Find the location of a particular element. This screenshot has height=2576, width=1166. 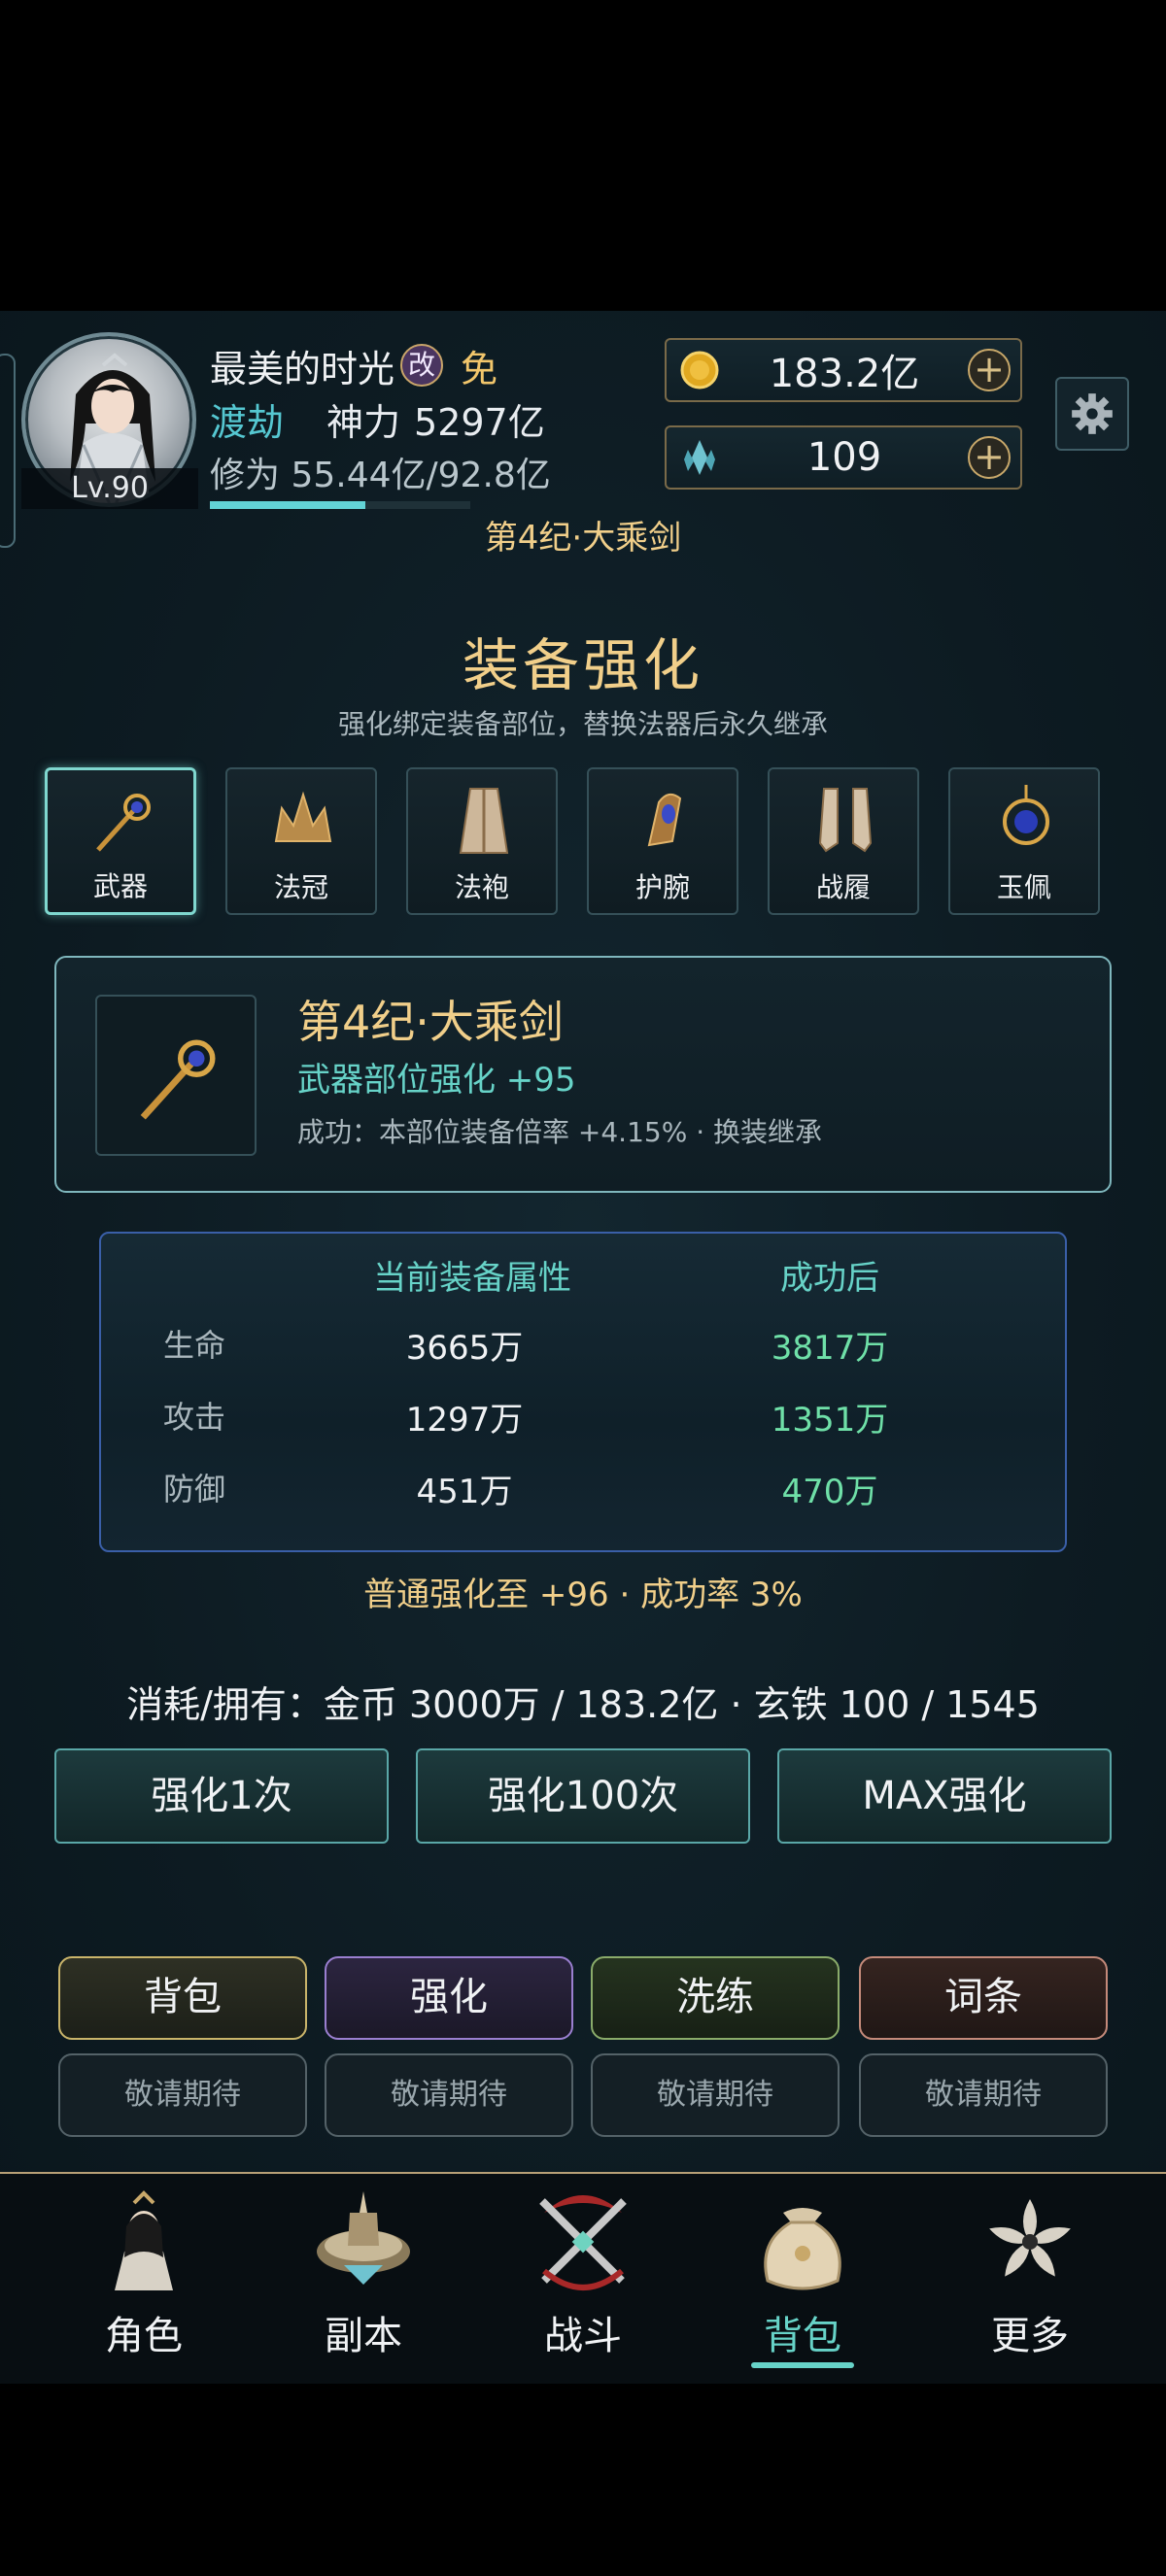

dungeon-icon is located at coordinates (363, 2238).